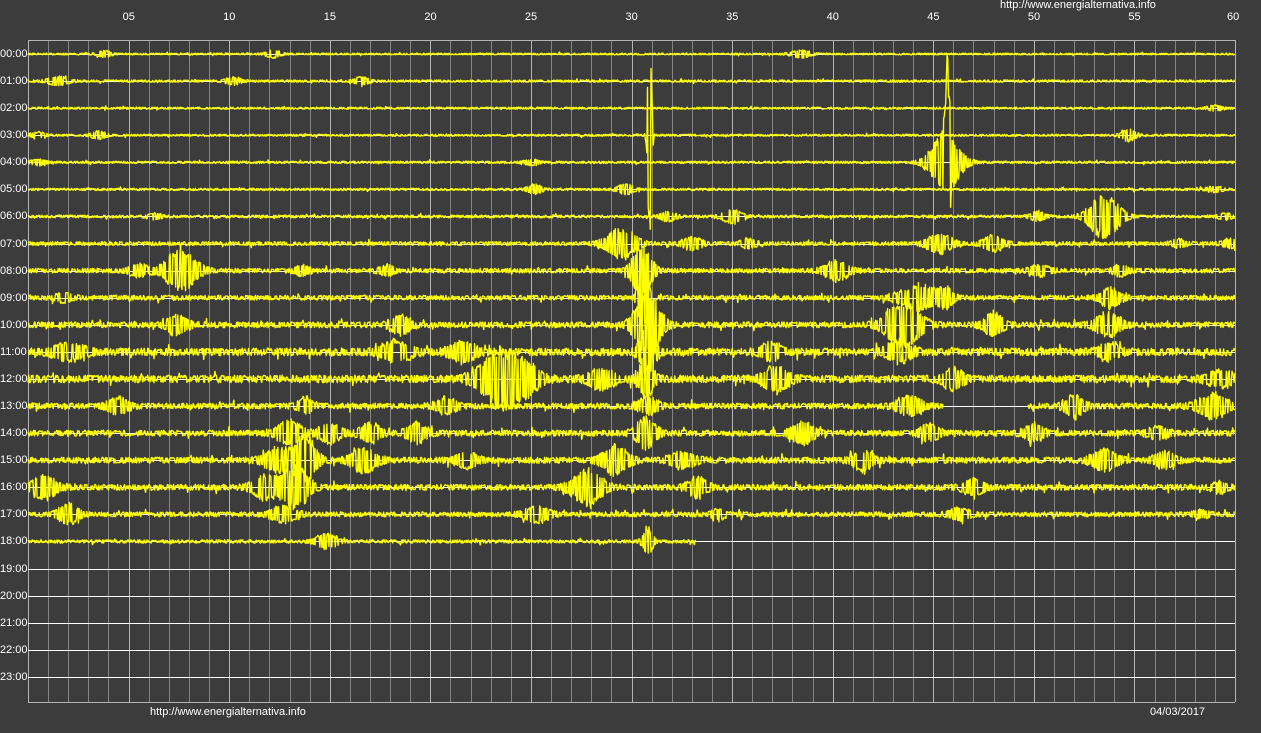 This screenshot has width=1261, height=733. I want to click on y-tick-label: 00:00, so click(14, 54).